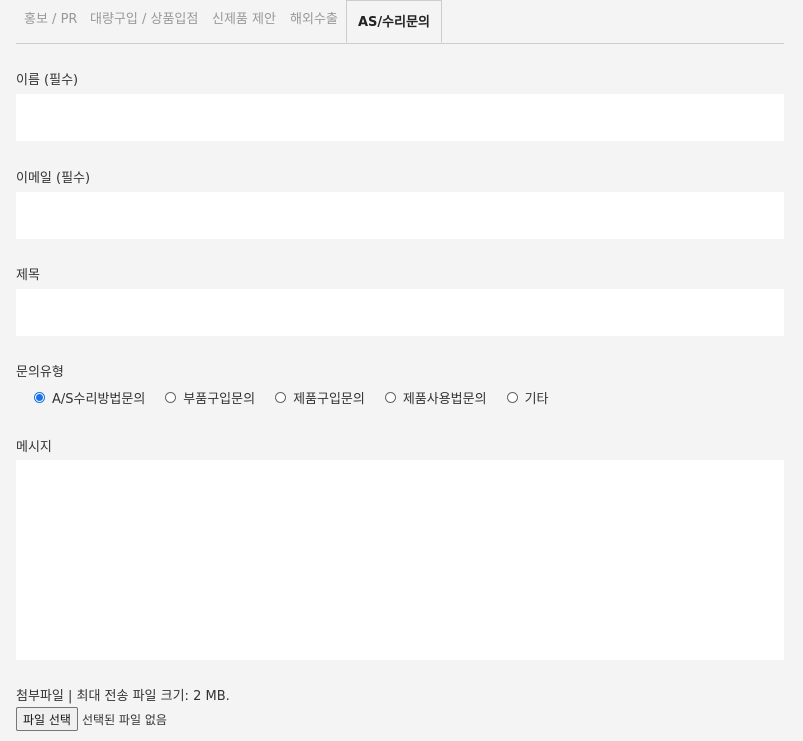 This screenshot has height=741, width=803. What do you see at coordinates (244, 20) in the screenshot?
I see `tab-new-product: 신제품 제안` at bounding box center [244, 20].